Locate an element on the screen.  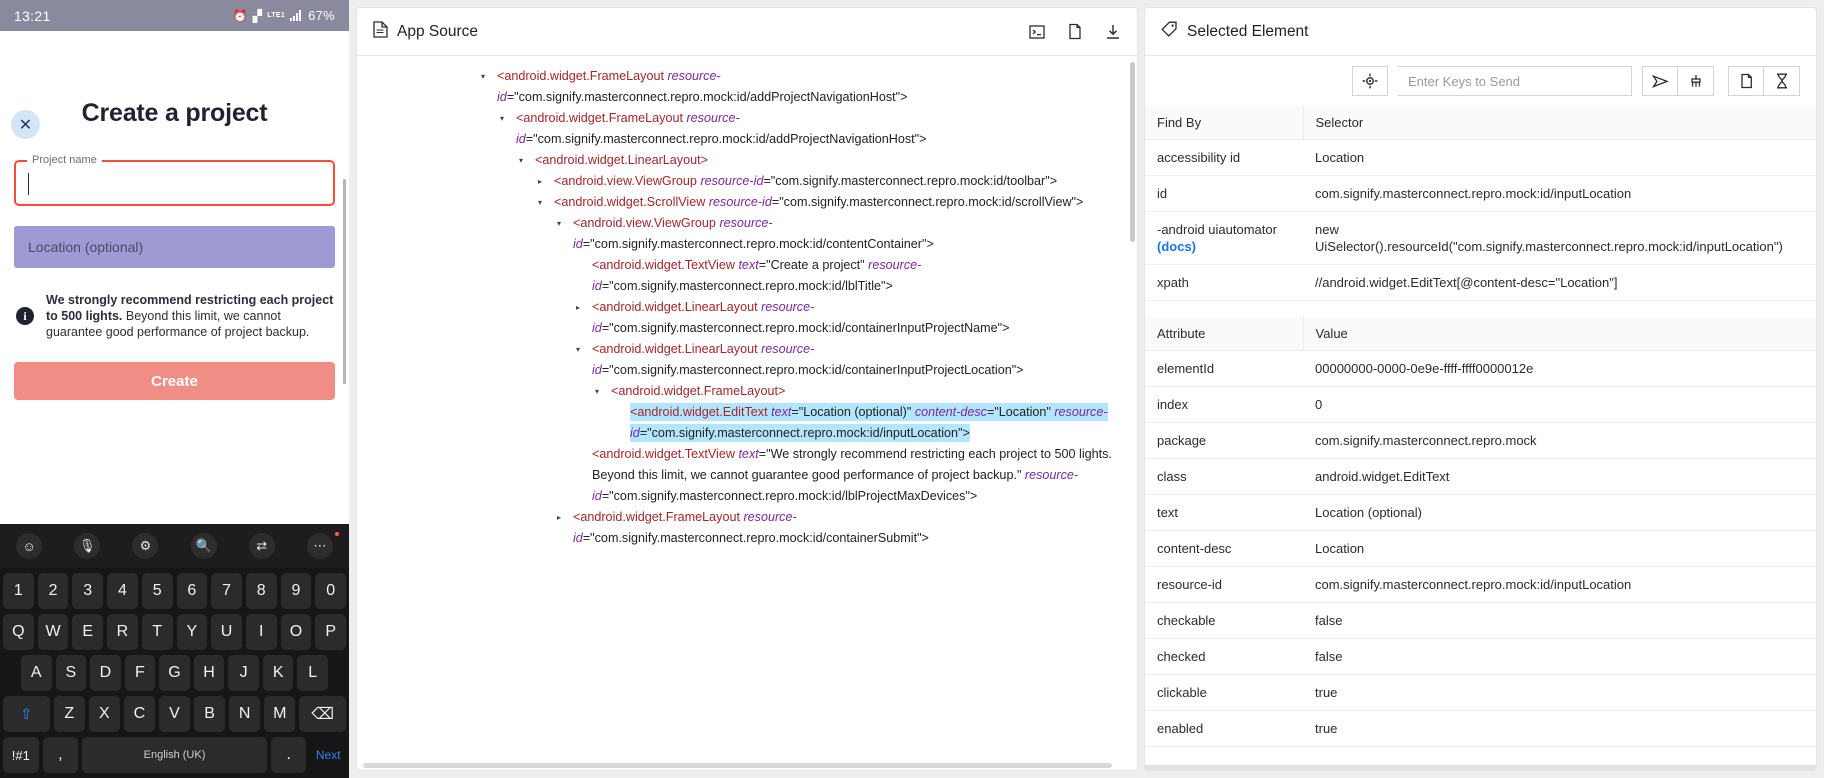
translate-icon: ⇄ is located at coordinates (261, 546).